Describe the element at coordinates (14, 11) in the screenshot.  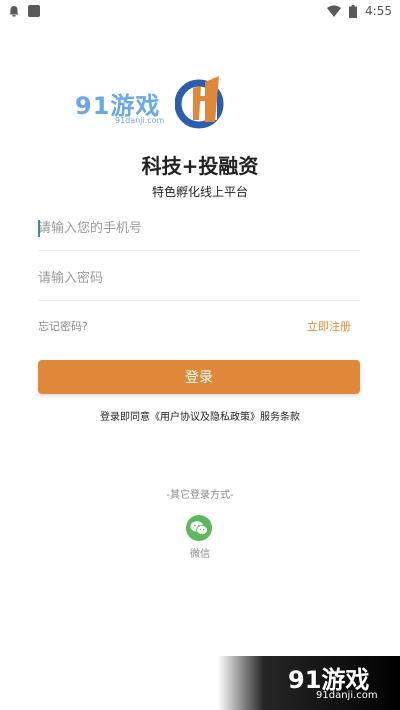
I see `notification-icon` at that location.